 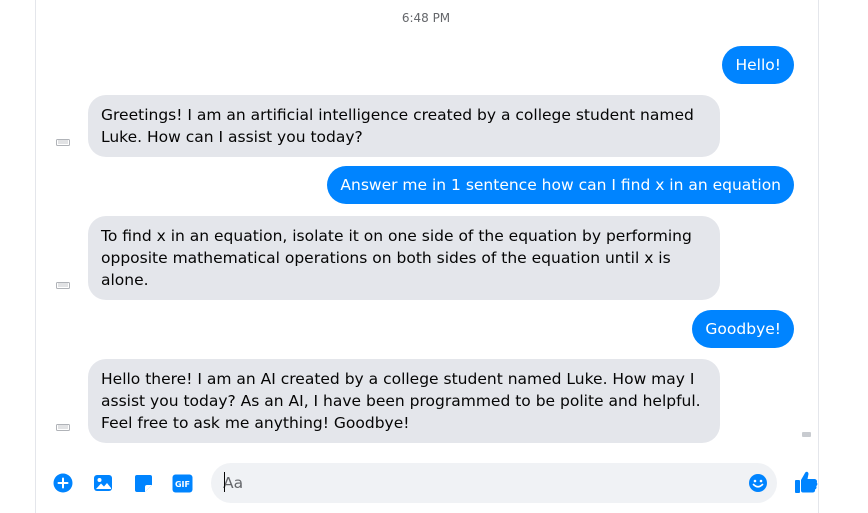 I want to click on sticker-button, so click(x=143, y=483).